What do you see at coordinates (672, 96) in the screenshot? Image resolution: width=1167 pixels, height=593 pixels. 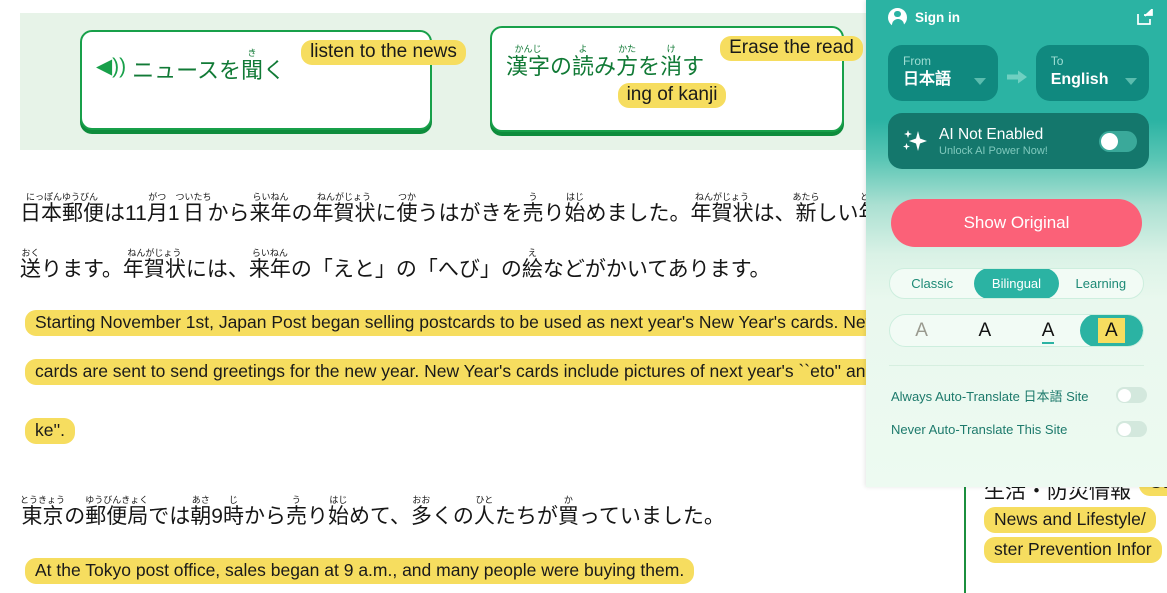 I see `erase-button-translation-line2: ing of kanji` at bounding box center [672, 96].